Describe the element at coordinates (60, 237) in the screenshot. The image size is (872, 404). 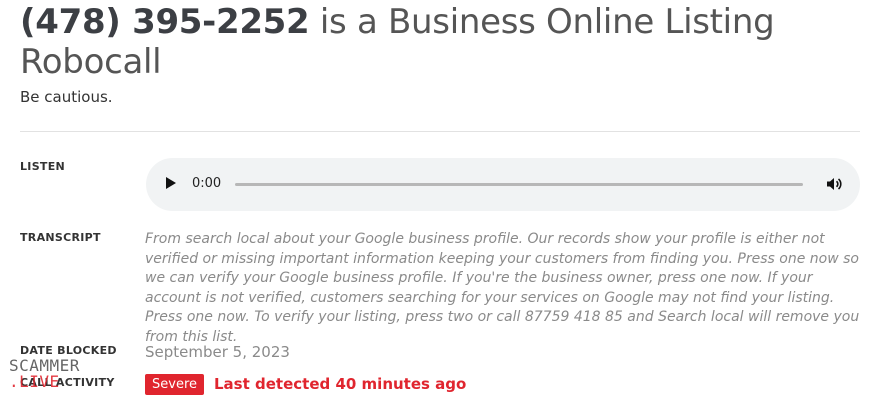
I see `transcript-label: TRANSCRIPT` at that location.